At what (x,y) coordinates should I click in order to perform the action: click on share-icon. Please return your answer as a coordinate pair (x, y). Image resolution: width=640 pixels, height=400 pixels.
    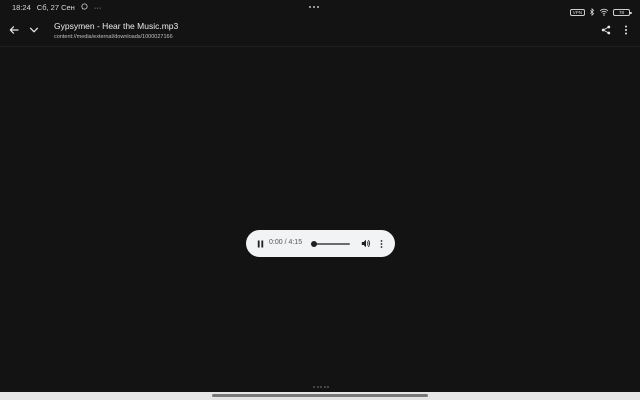
    Looking at the image, I should click on (606, 30).